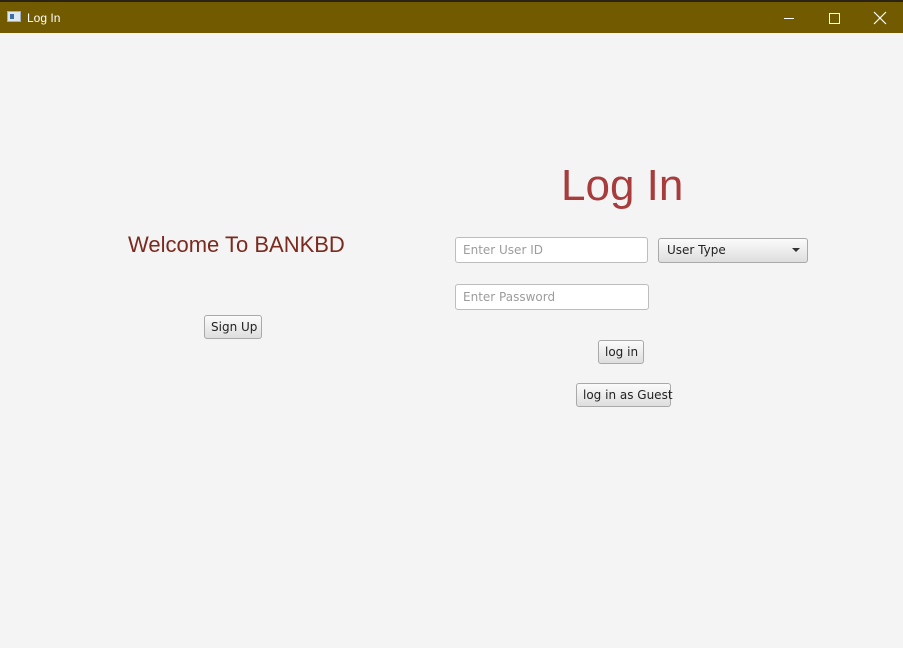 This screenshot has width=903, height=648. Describe the element at coordinates (796, 250) in the screenshot. I see `chevron-down-icon` at that location.